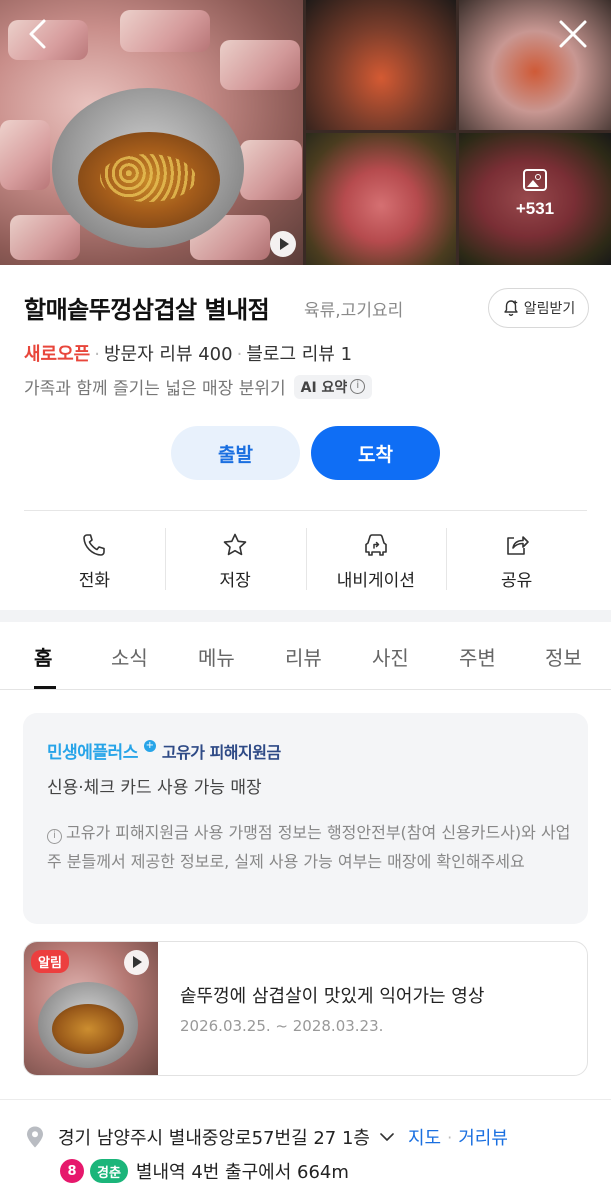 The width and height of the screenshot is (611, 1199). I want to click on close-button, so click(573, 34).